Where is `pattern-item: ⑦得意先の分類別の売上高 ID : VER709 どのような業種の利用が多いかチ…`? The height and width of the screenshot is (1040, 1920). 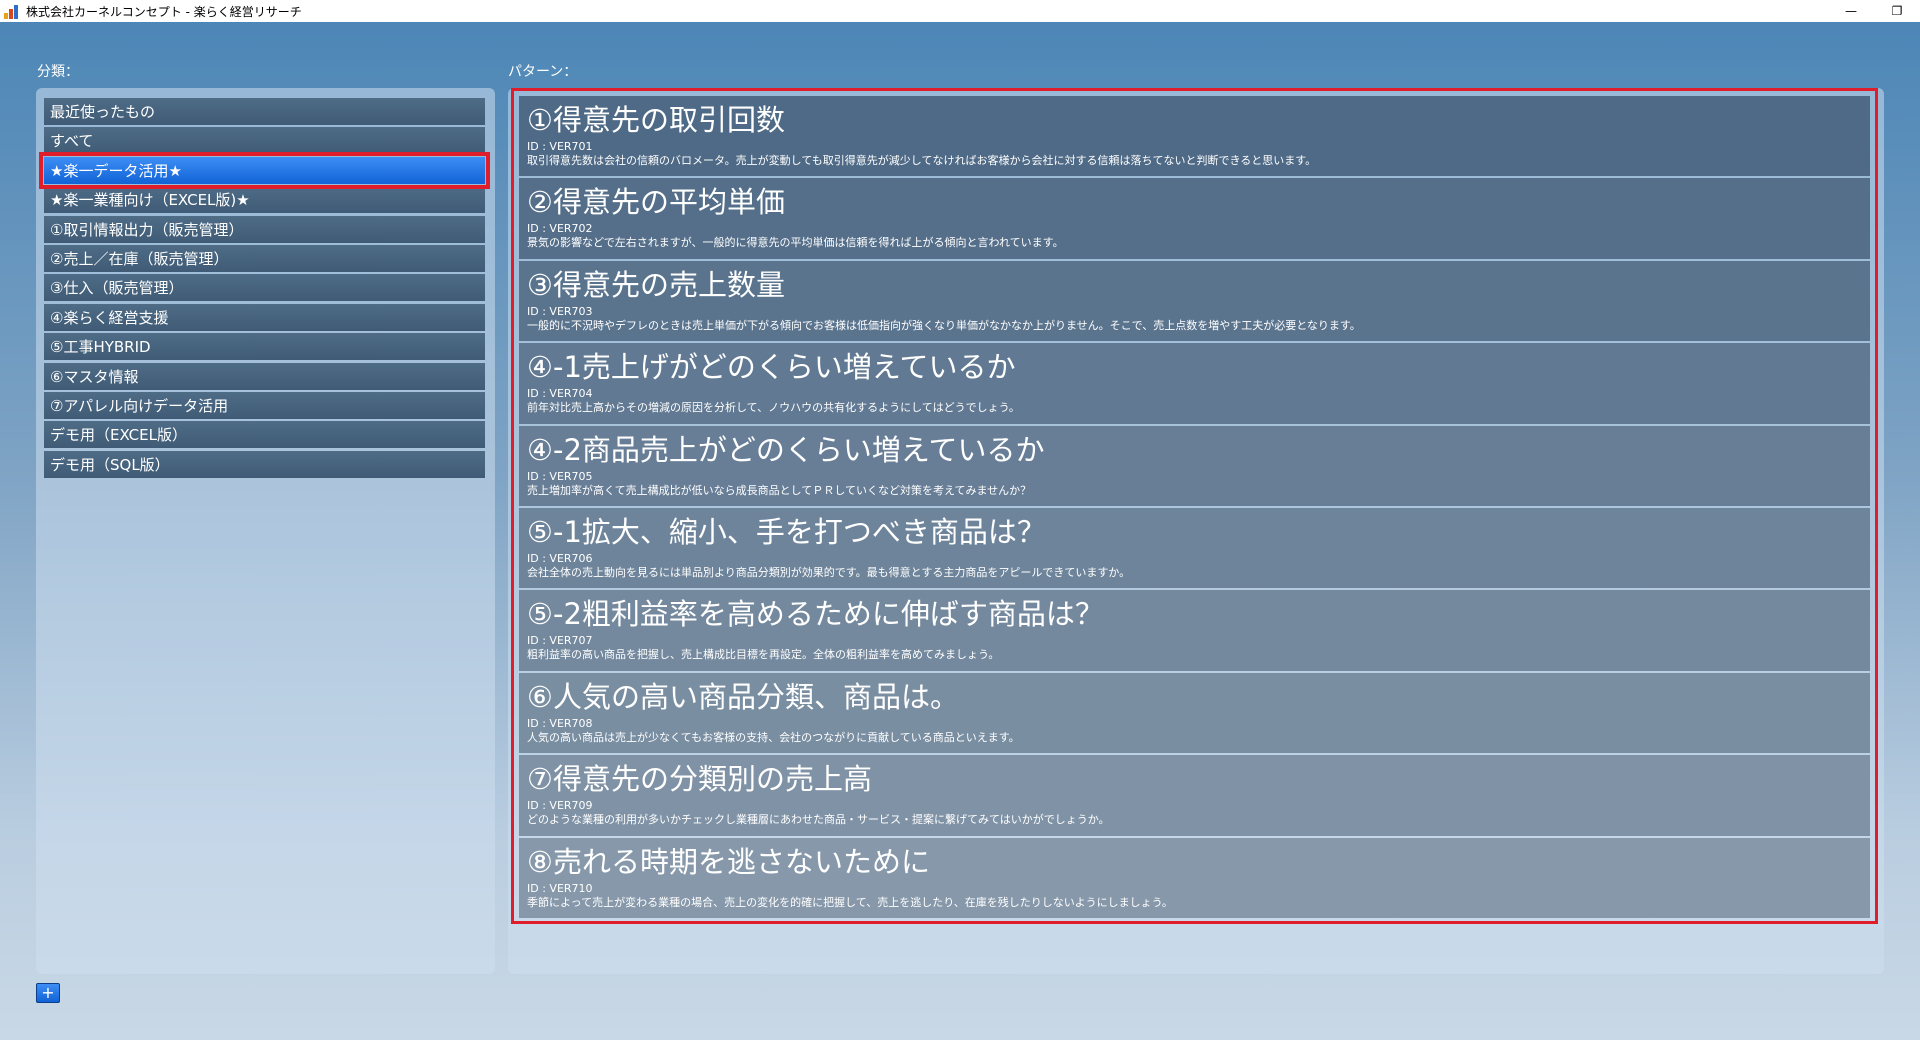 pattern-item: ⑦得意先の分類別の売上高 ID : VER709 どのような業種の利用が多いかチ… is located at coordinates (1194, 795).